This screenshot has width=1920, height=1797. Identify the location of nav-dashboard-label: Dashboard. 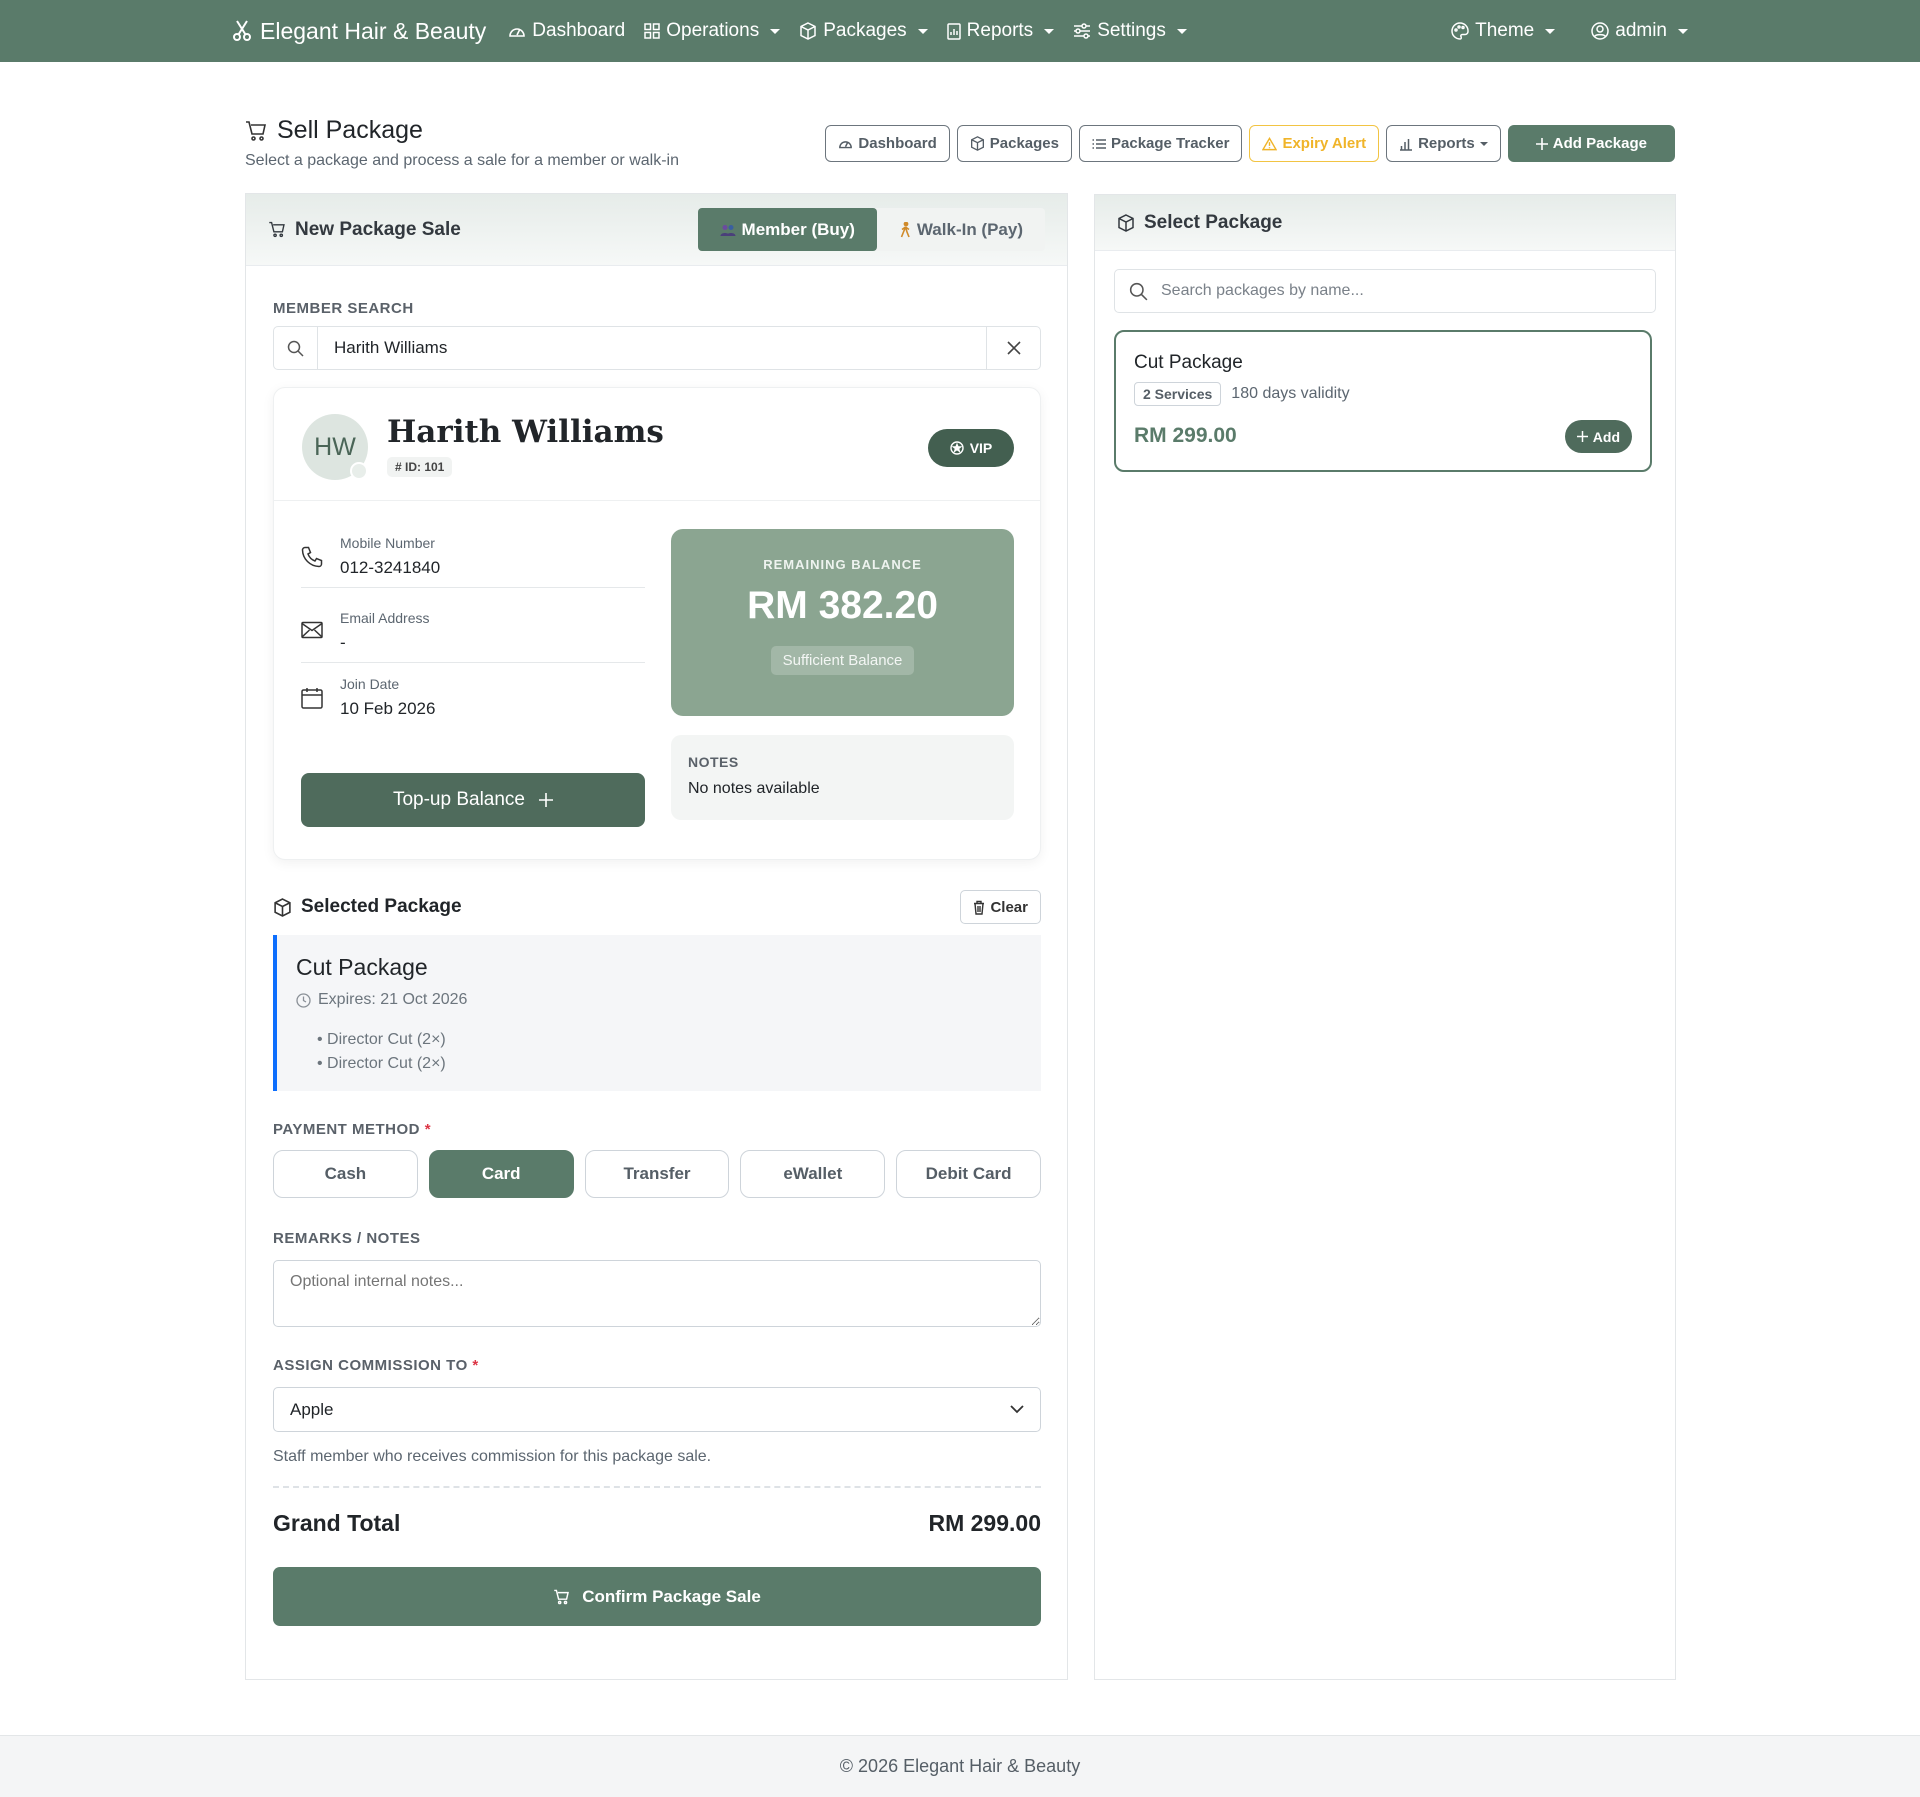
(579, 30).